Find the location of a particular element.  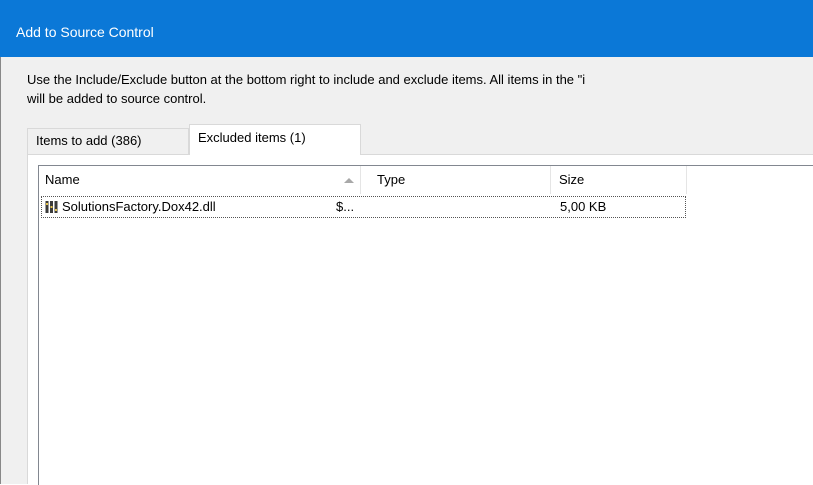

list-header: Name Type Size is located at coordinates (426, 180).